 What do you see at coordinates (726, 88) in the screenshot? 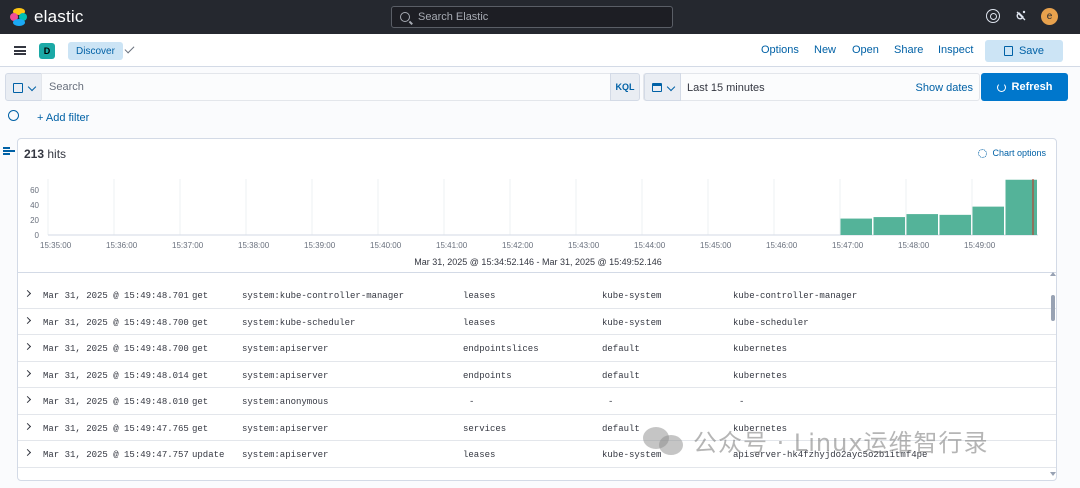
I see `time-range-label: Last 15 minutes` at bounding box center [726, 88].